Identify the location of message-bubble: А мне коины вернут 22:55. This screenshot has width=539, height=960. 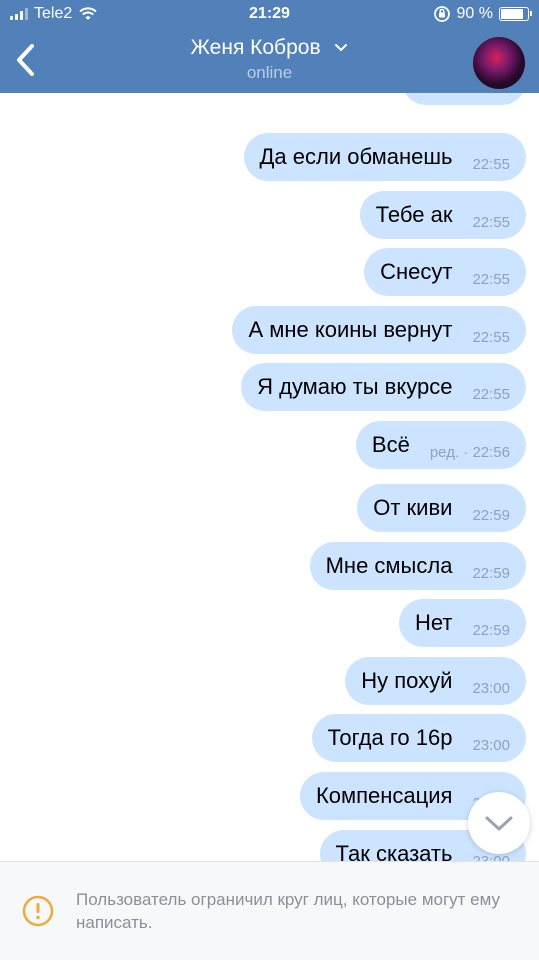
(379, 330).